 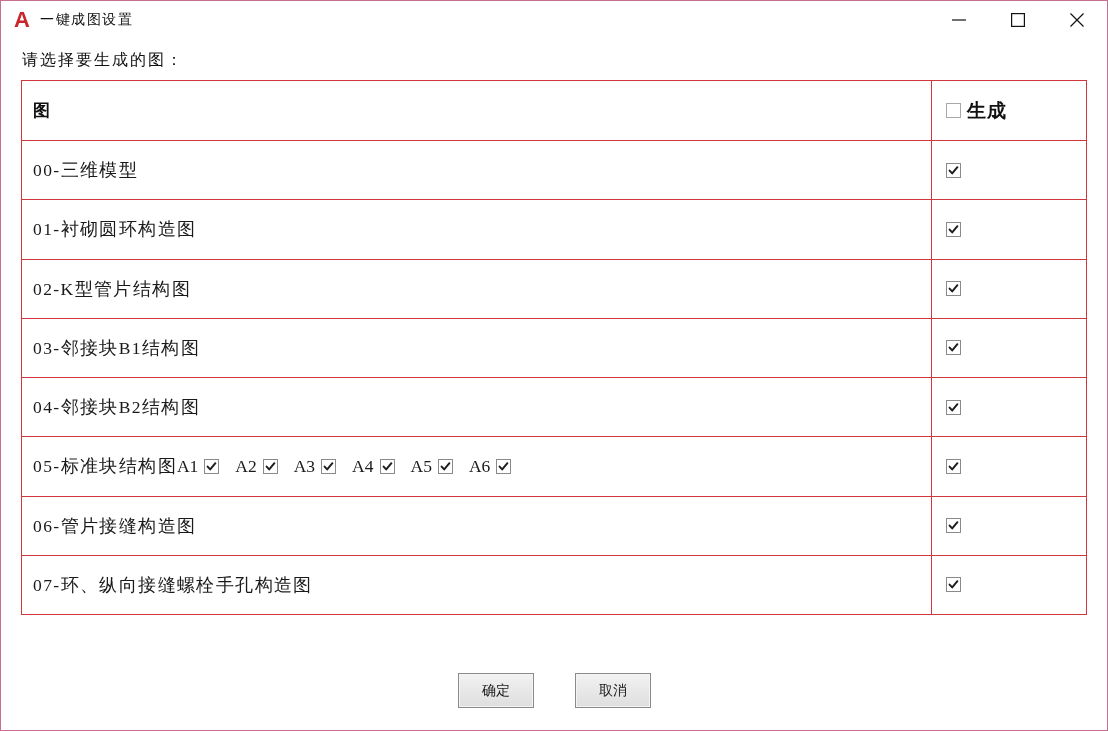 What do you see at coordinates (187, 466) in the screenshot?
I see `option-label: A1` at bounding box center [187, 466].